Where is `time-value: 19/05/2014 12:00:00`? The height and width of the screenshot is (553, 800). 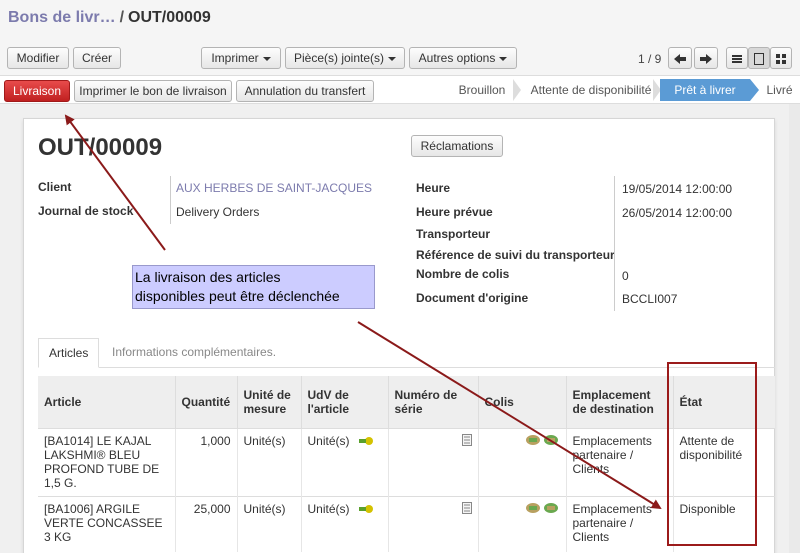 time-value: 19/05/2014 12:00:00 is located at coordinates (677, 189).